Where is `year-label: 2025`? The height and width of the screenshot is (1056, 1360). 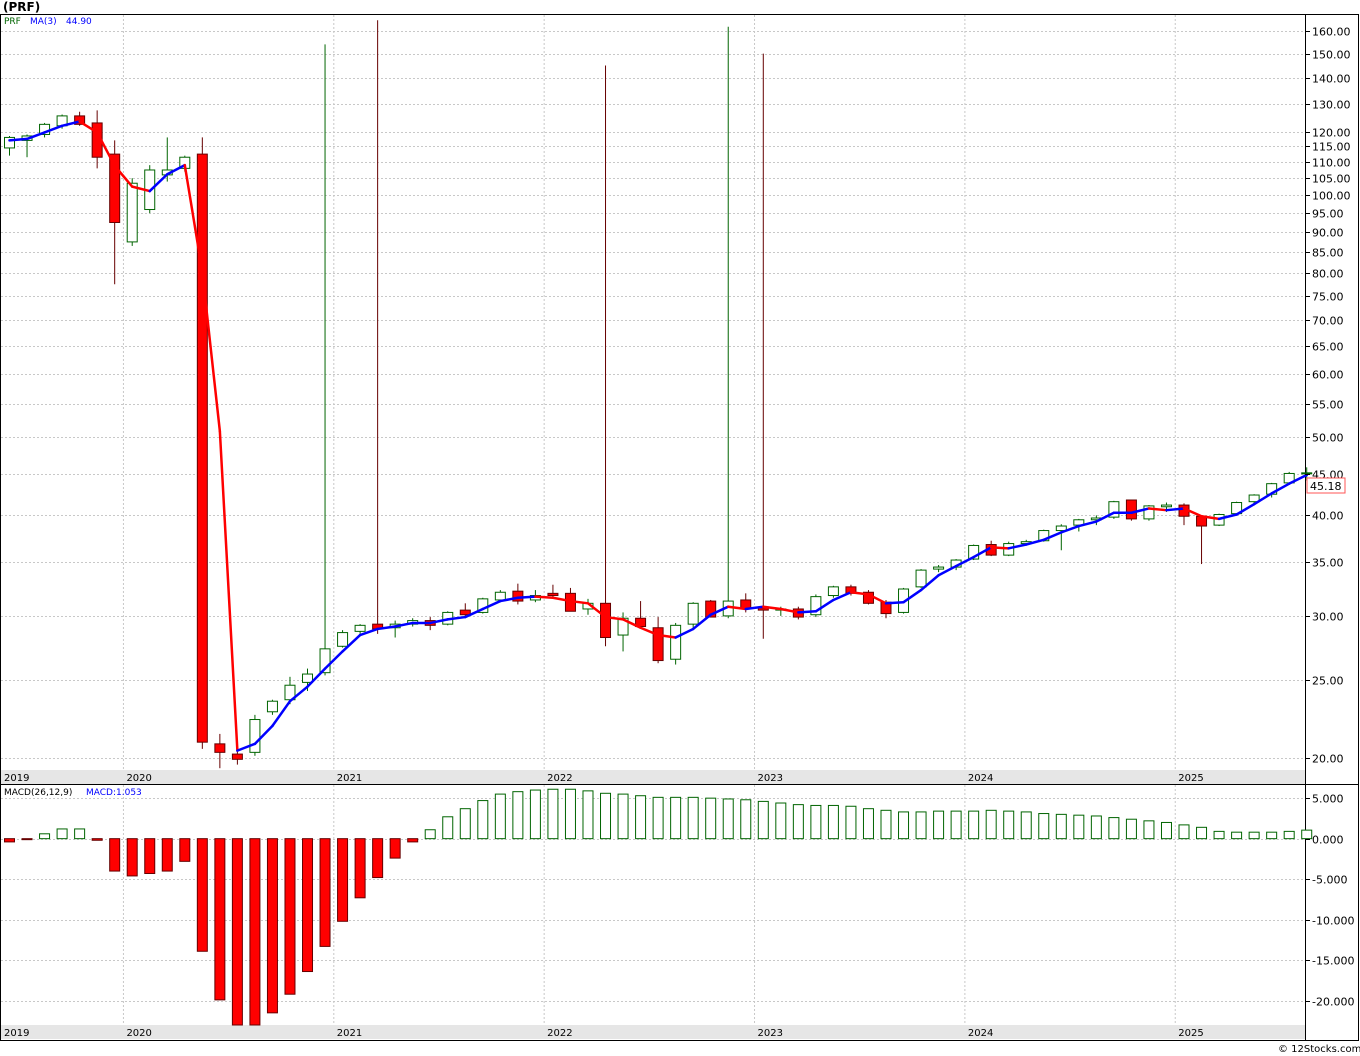 year-label: 2025 is located at coordinates (1190, 778).